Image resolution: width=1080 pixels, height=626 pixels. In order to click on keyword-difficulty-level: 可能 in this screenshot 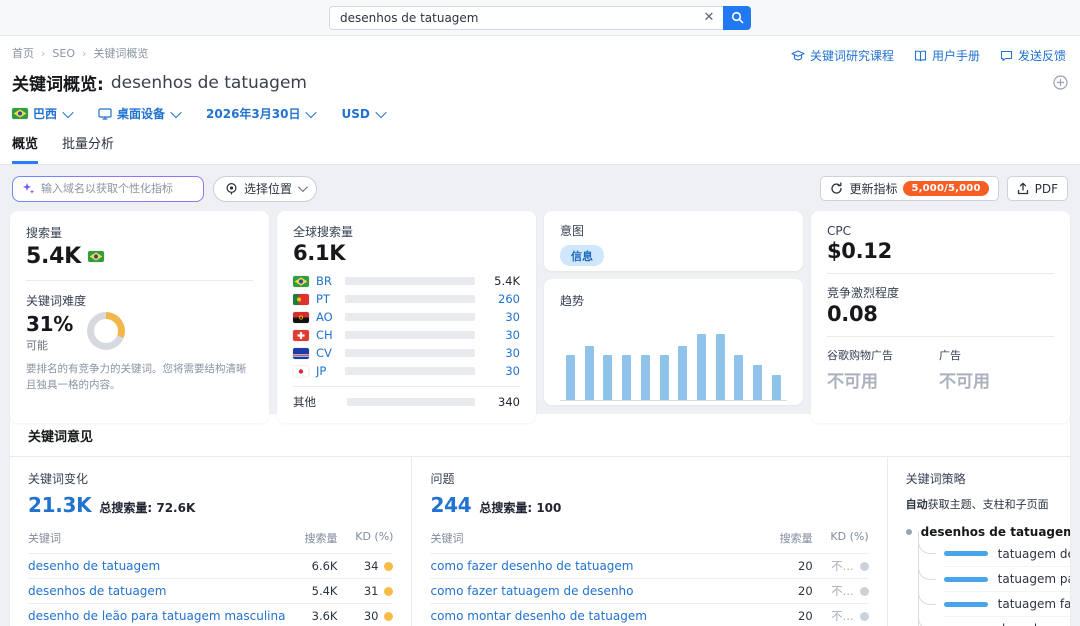, I will do `click(37, 345)`.